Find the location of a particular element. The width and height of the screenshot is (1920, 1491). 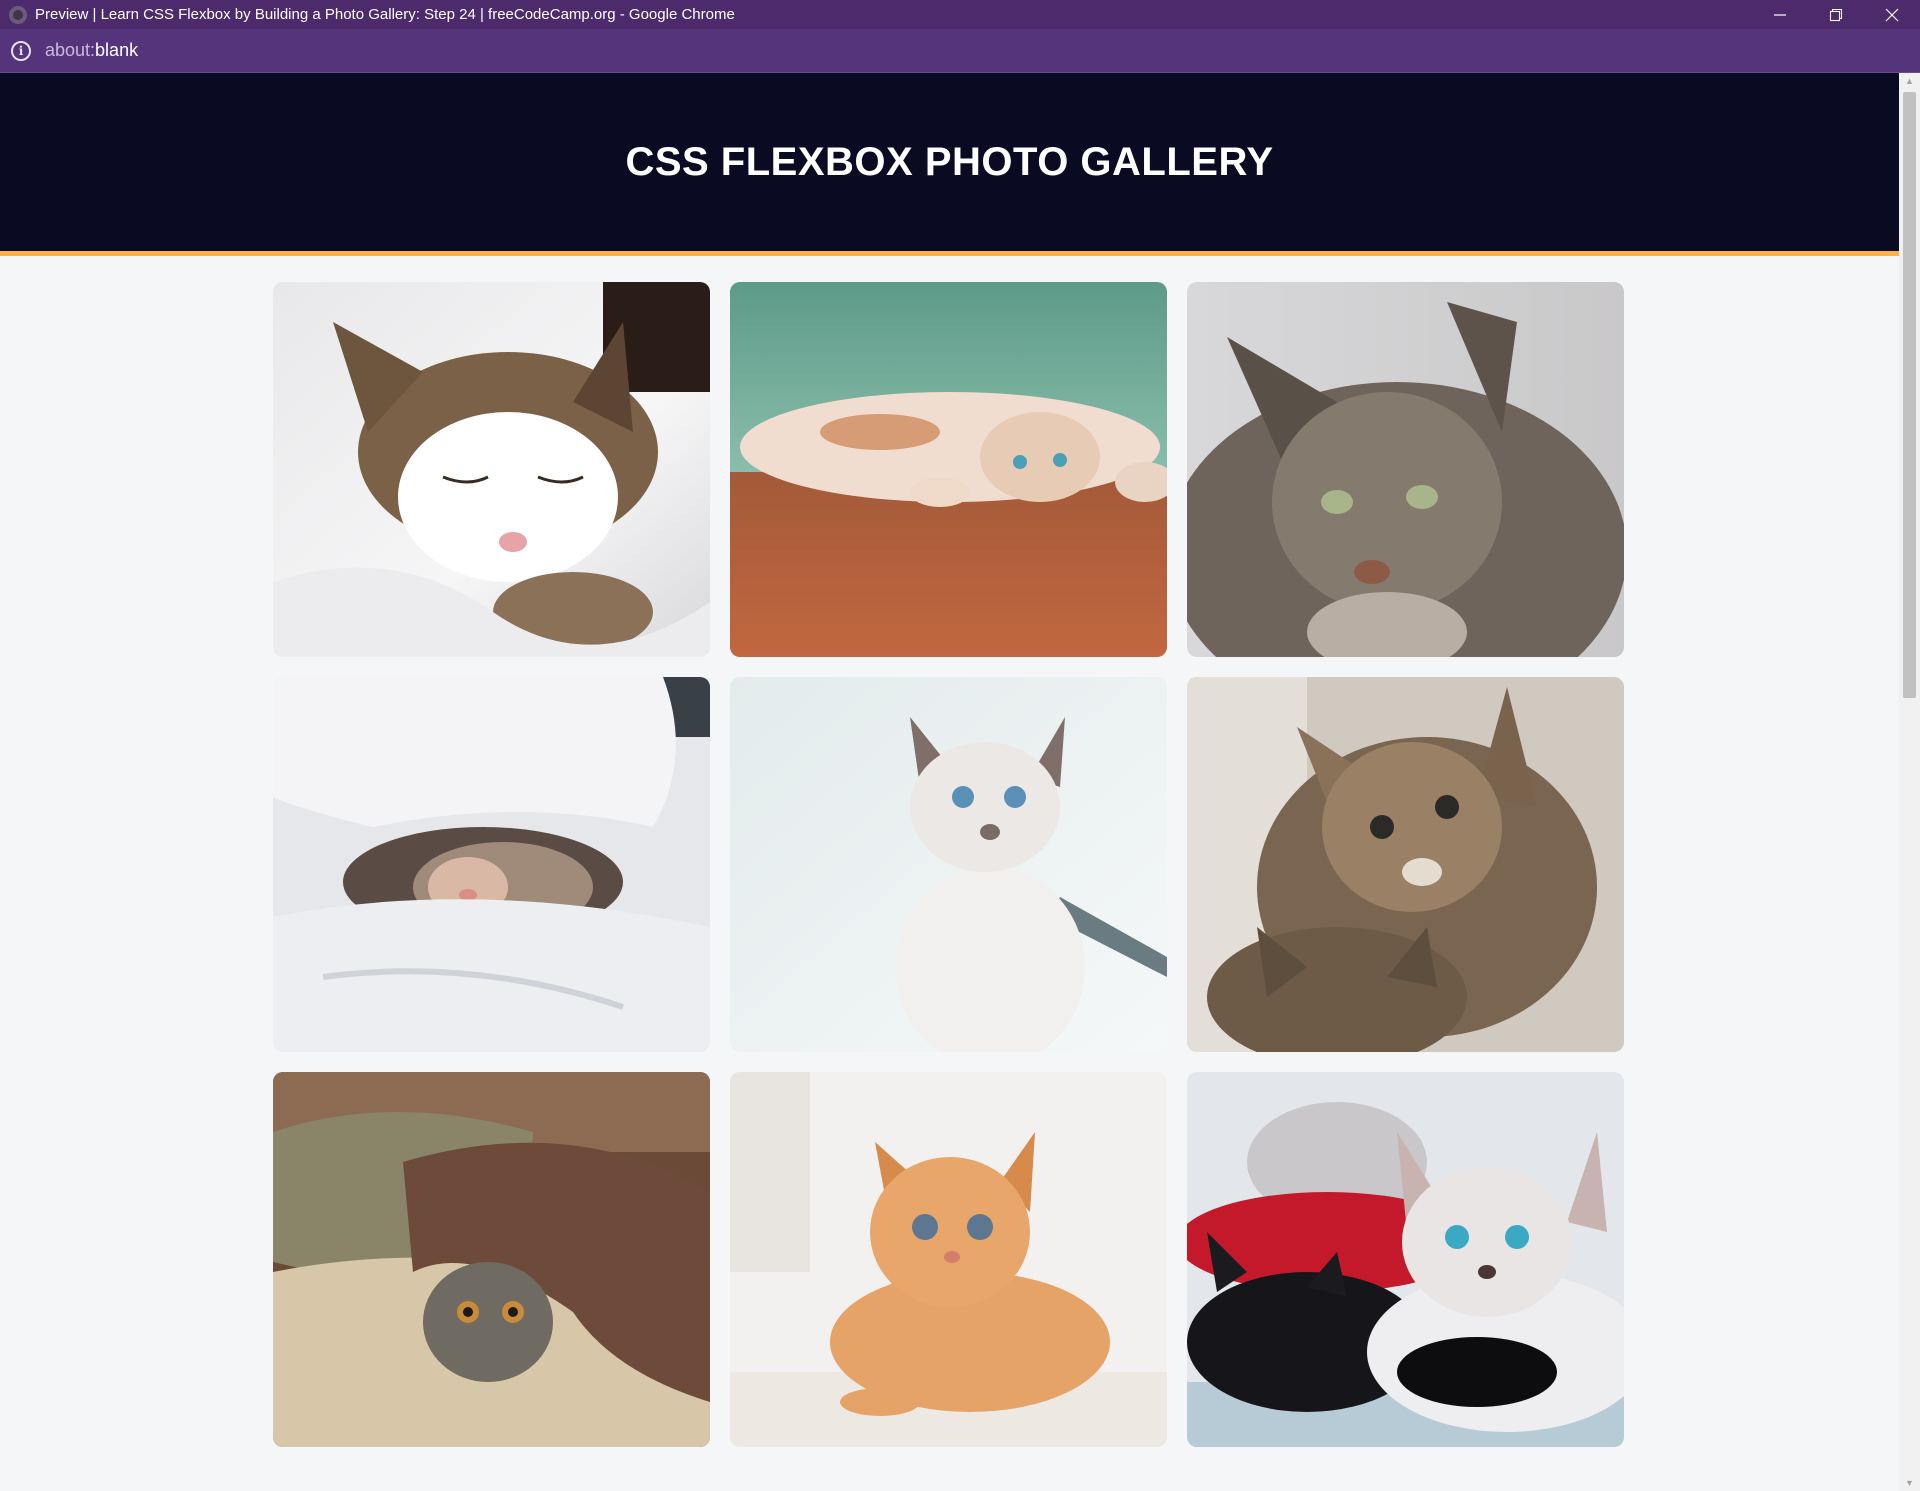

cat-lying-on-wood-floor-image is located at coordinates (948, 469).